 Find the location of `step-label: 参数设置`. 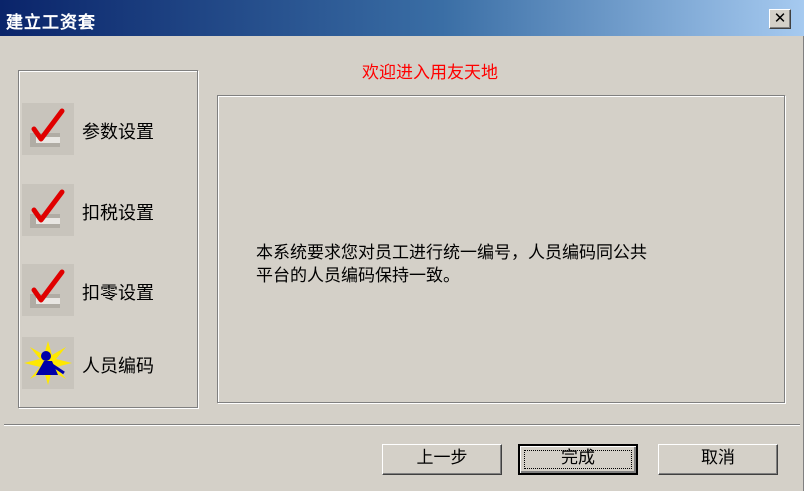

step-label: 参数设置 is located at coordinates (118, 132).